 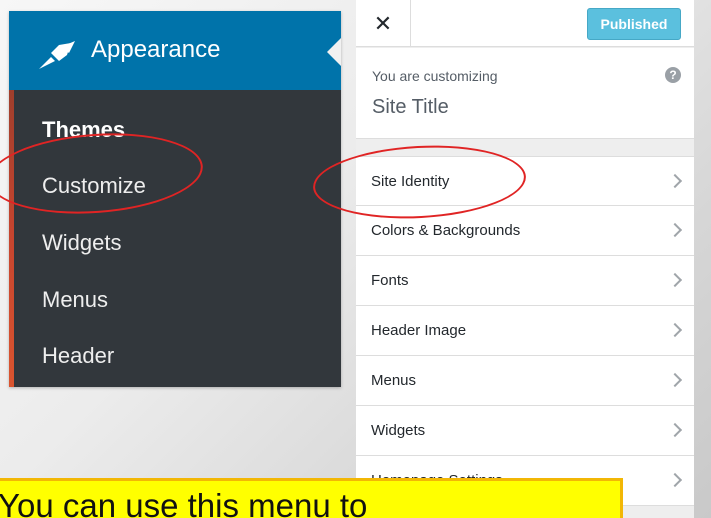 What do you see at coordinates (156, 49) in the screenshot?
I see `menu-item-appearance-label: Appearance` at bounding box center [156, 49].